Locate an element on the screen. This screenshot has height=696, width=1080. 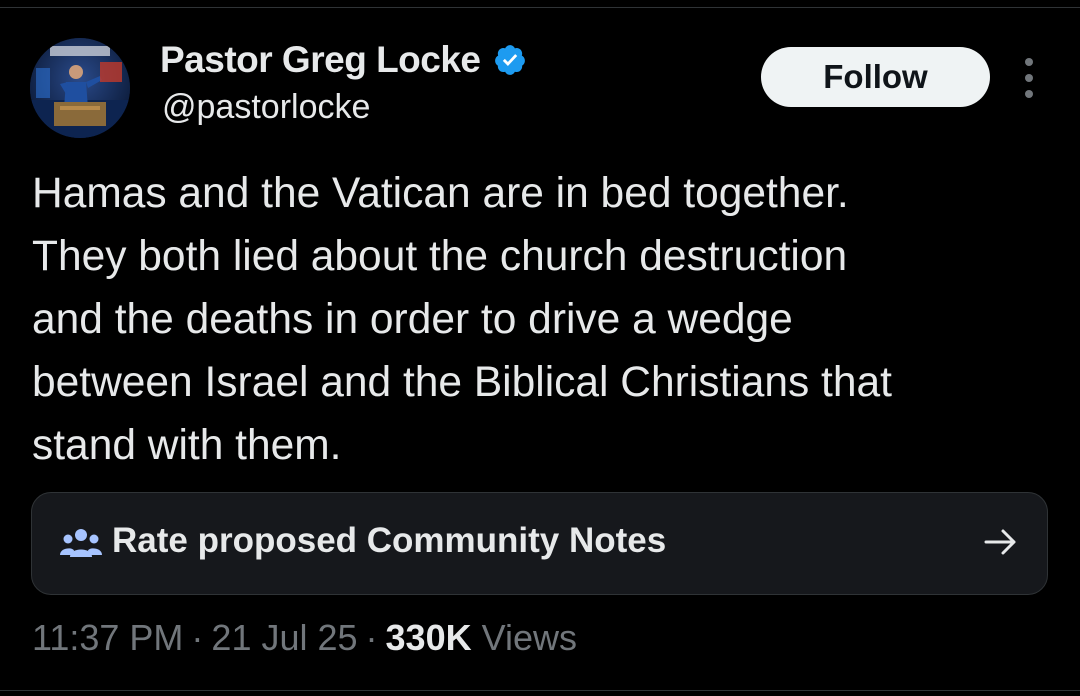
author-name-row: Pastor Greg Locke is located at coordinates (343, 60).